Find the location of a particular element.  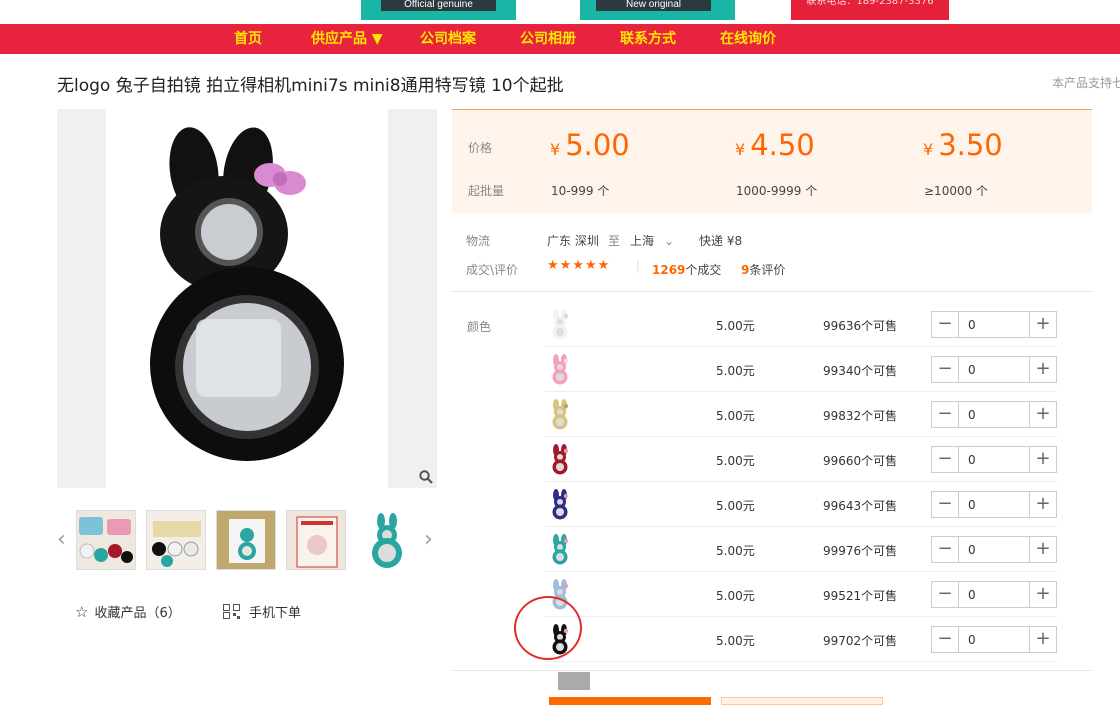

sku-stock: 99643个可售 is located at coordinates (860, 506).